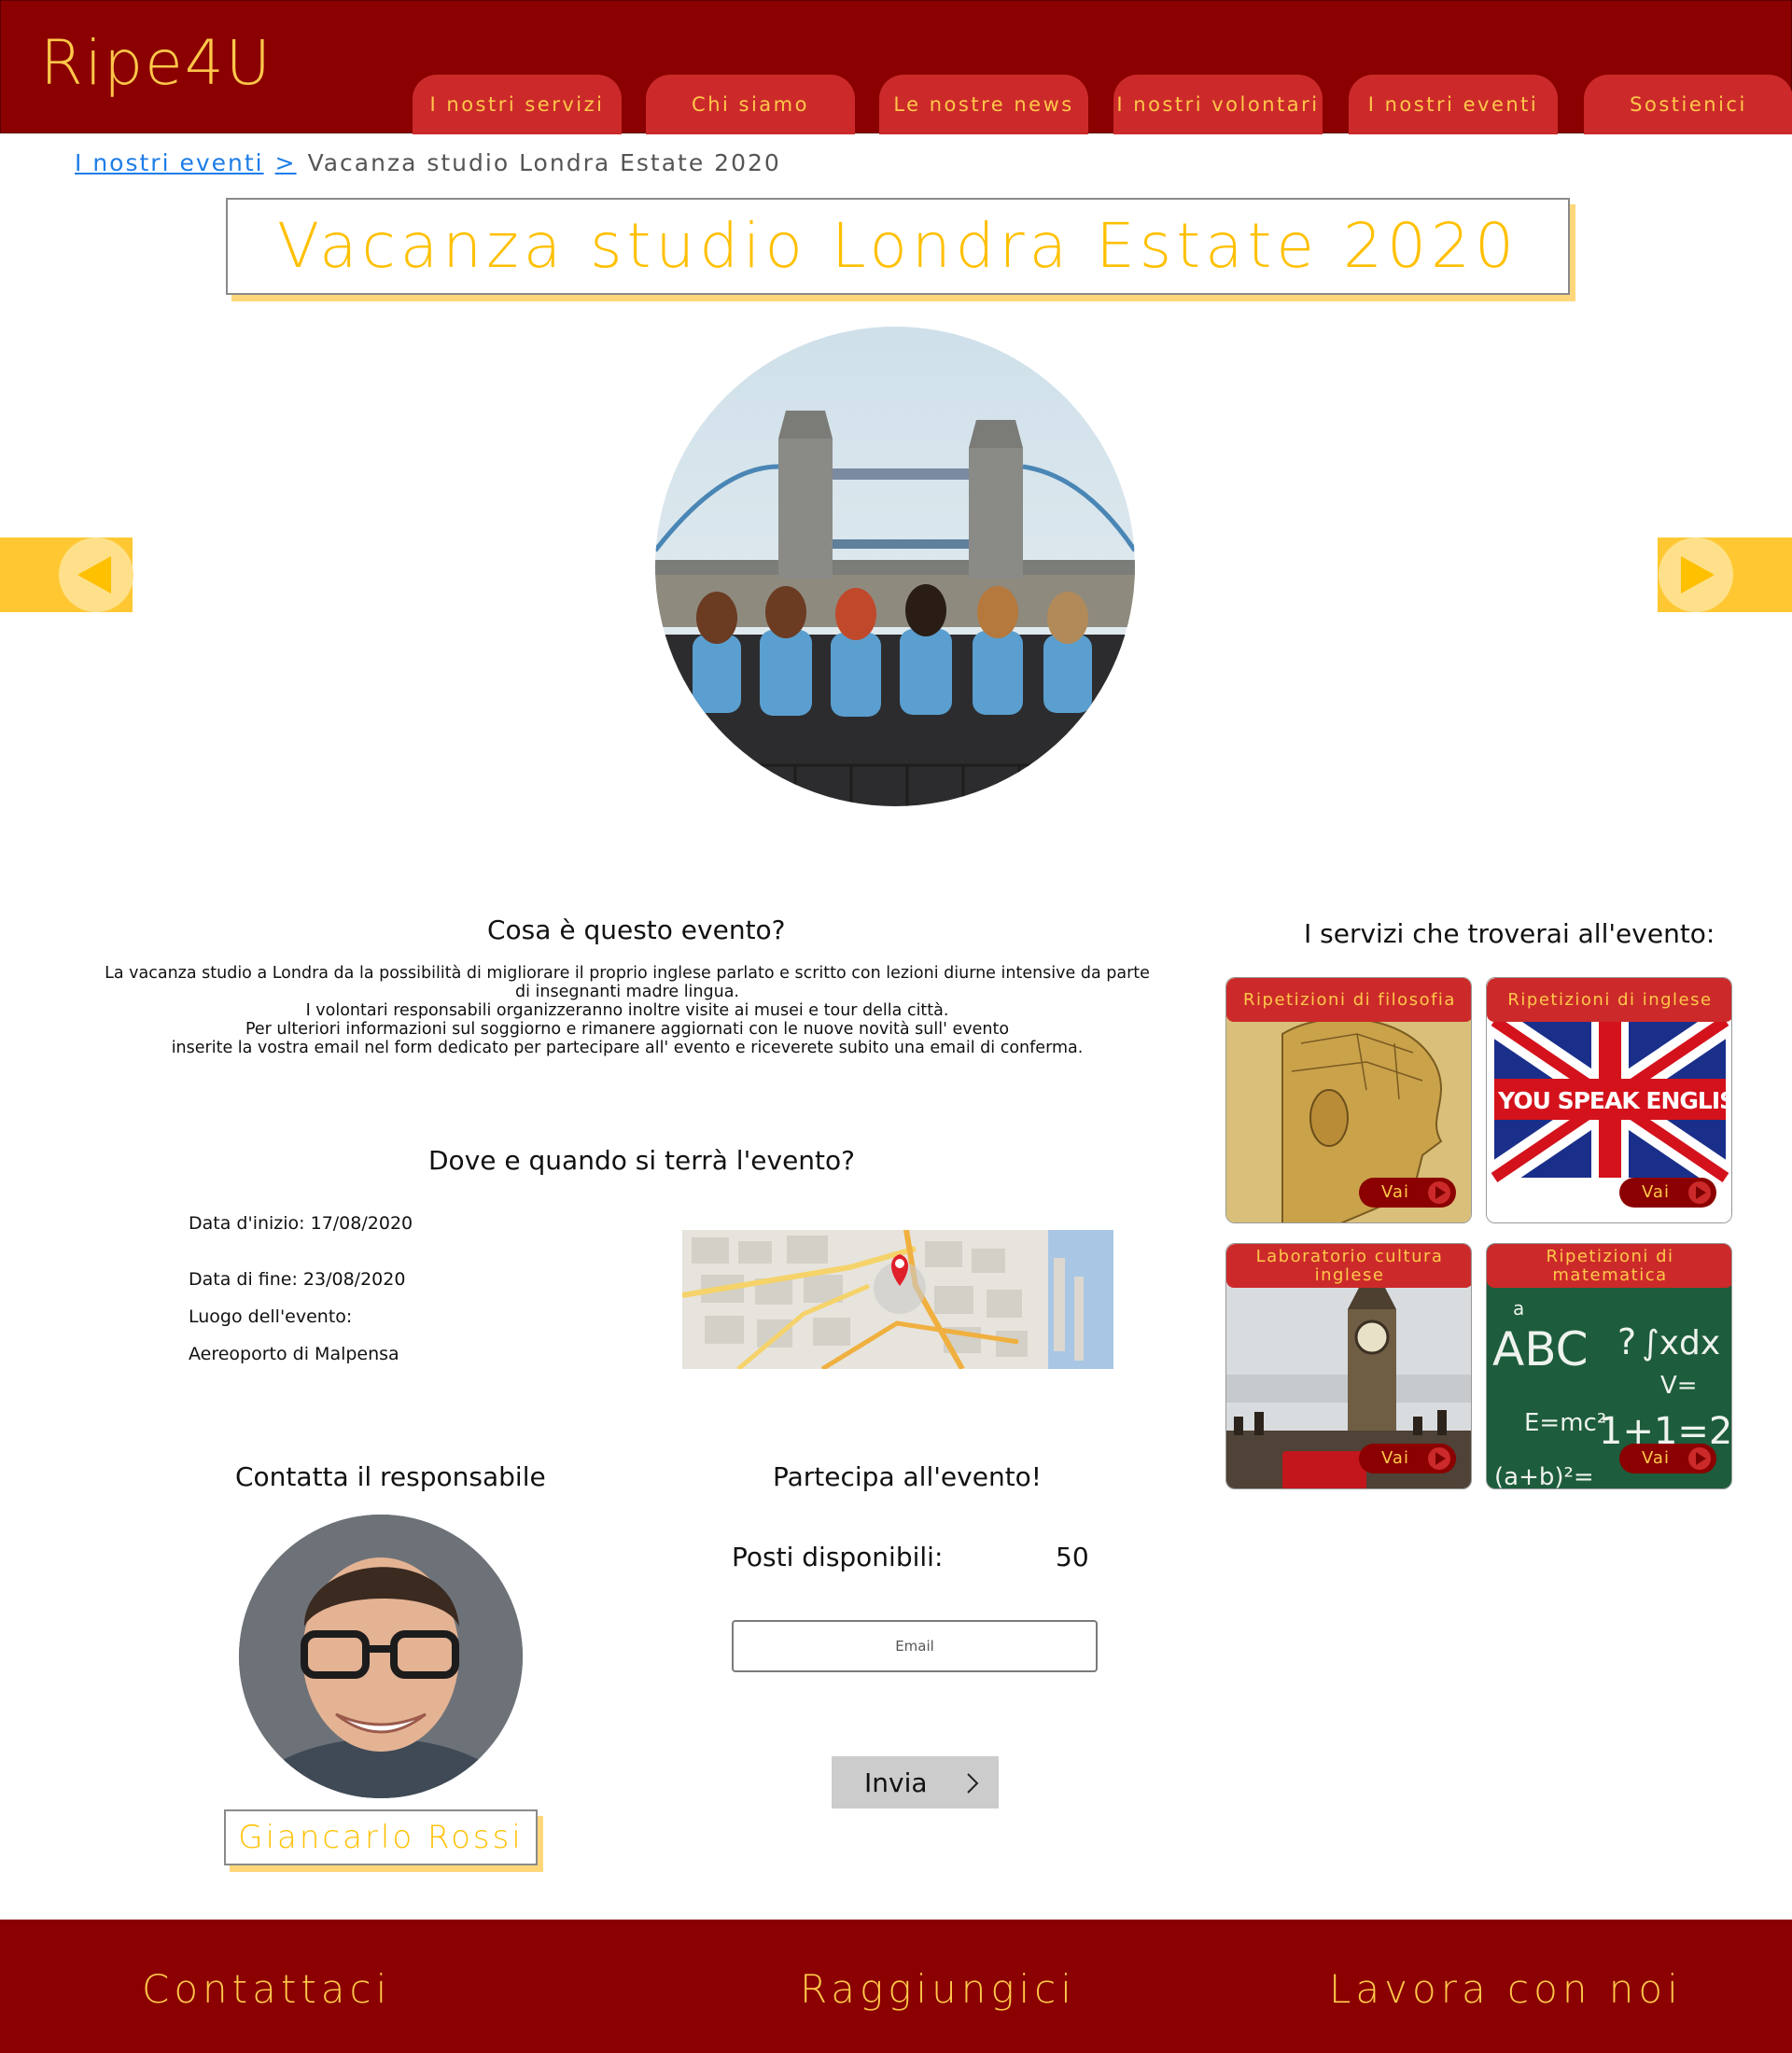 This screenshot has width=1792, height=2053. I want to click on art-text: ABC, so click(1540, 1349).